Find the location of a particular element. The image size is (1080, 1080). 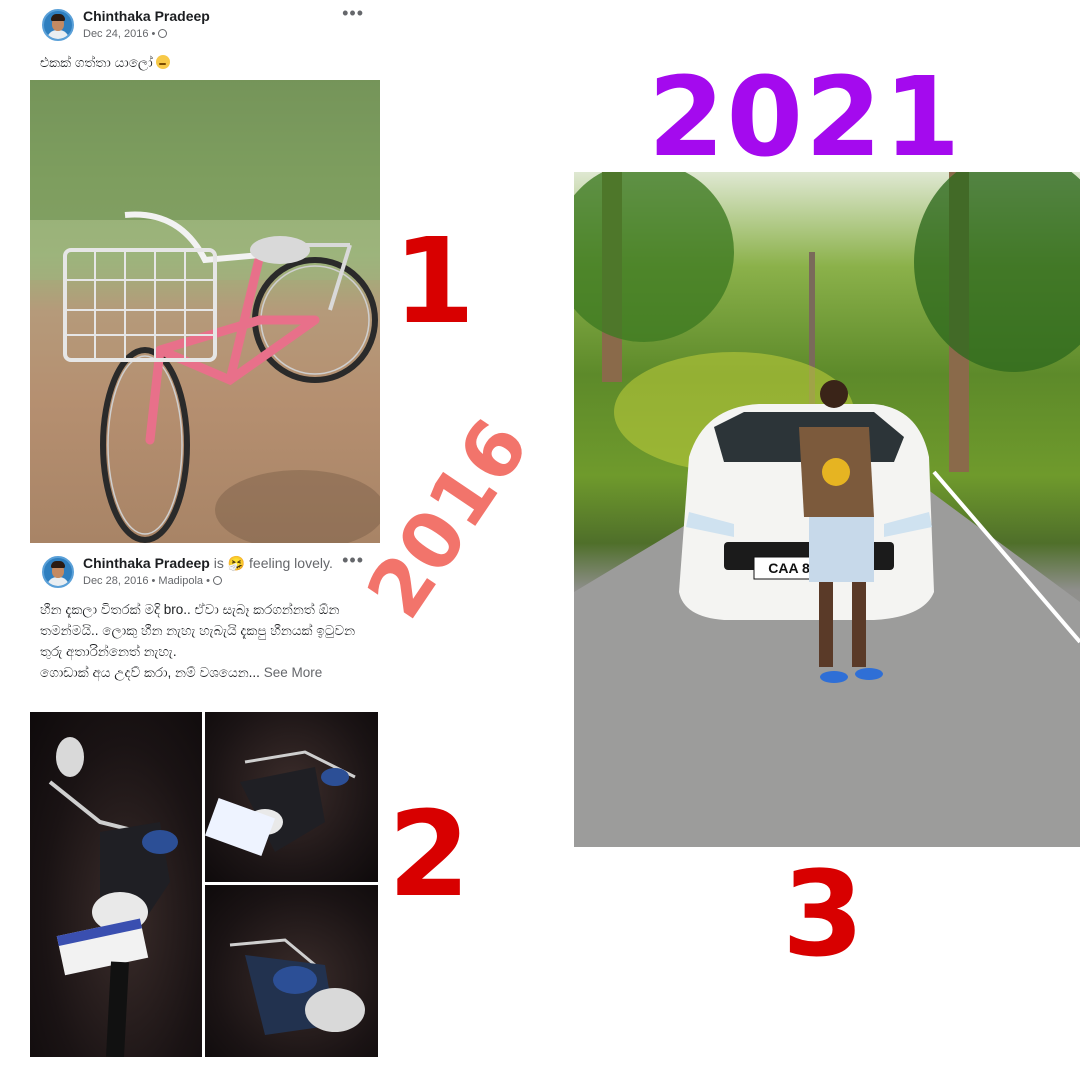

post-text: එකක් ගත්තා යාලෝ is located at coordinates (205, 62).